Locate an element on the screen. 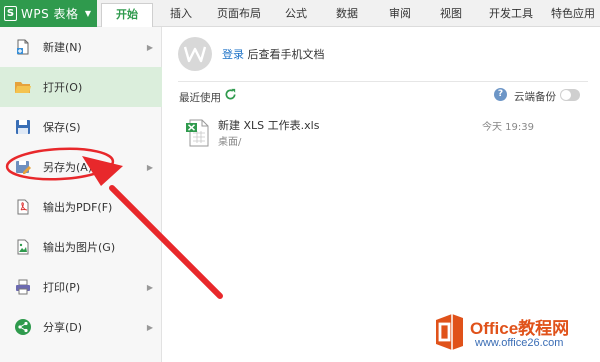  login-link: 登录 is located at coordinates (233, 54).